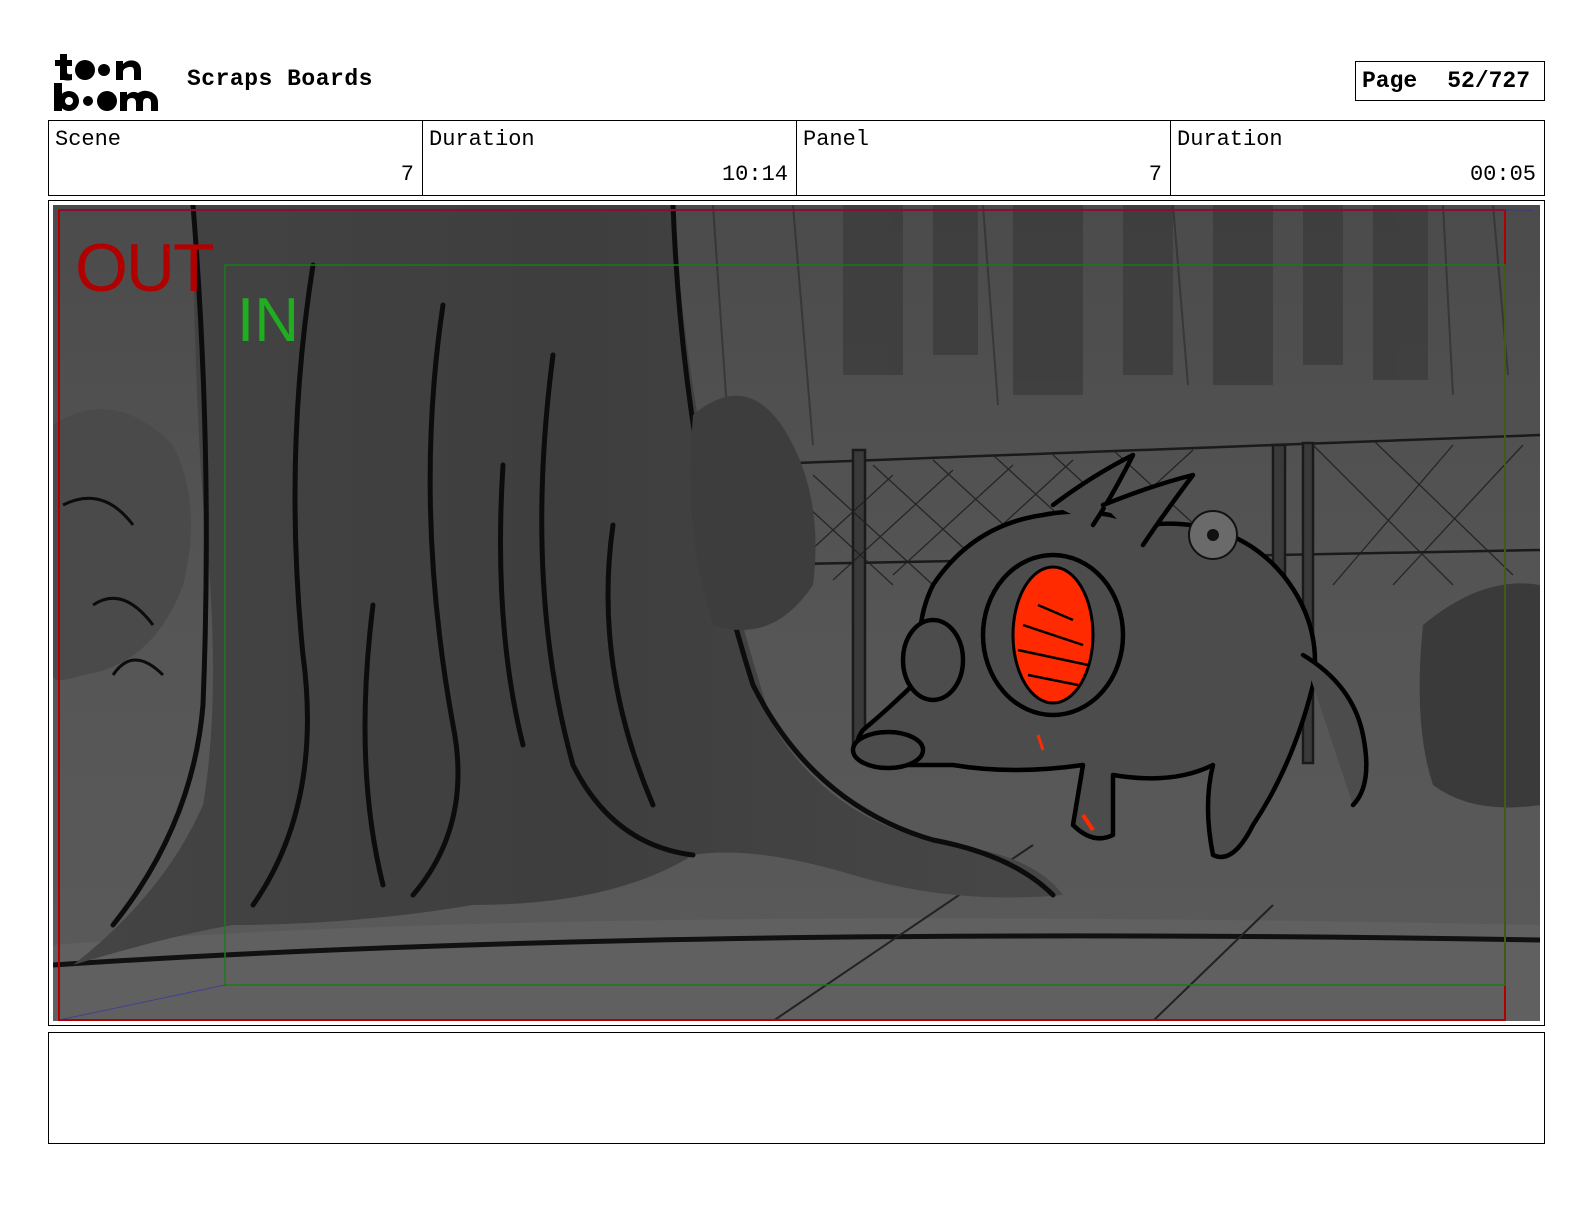  I want to click on panel-duration-label: Duration, so click(1230, 139).